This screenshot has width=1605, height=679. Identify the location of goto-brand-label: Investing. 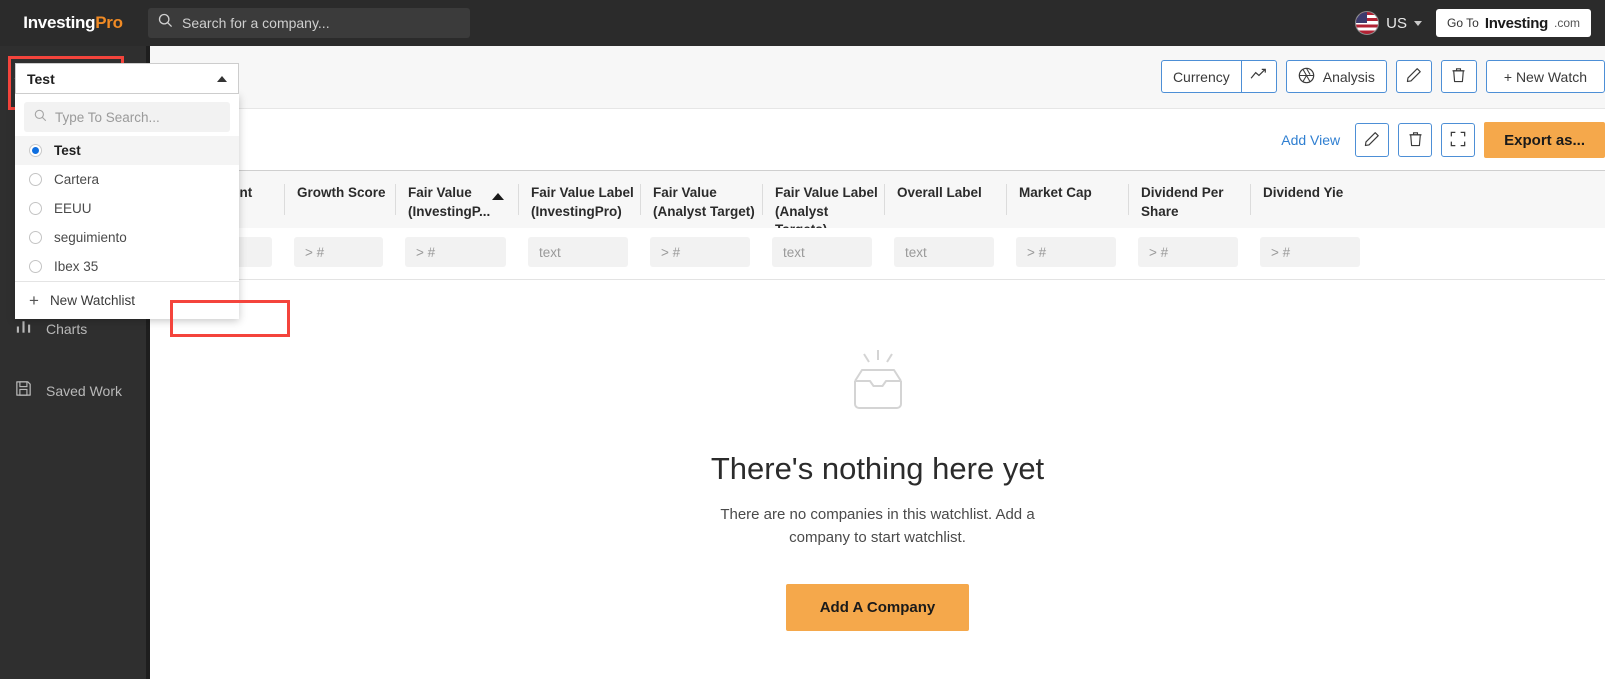
(1516, 23).